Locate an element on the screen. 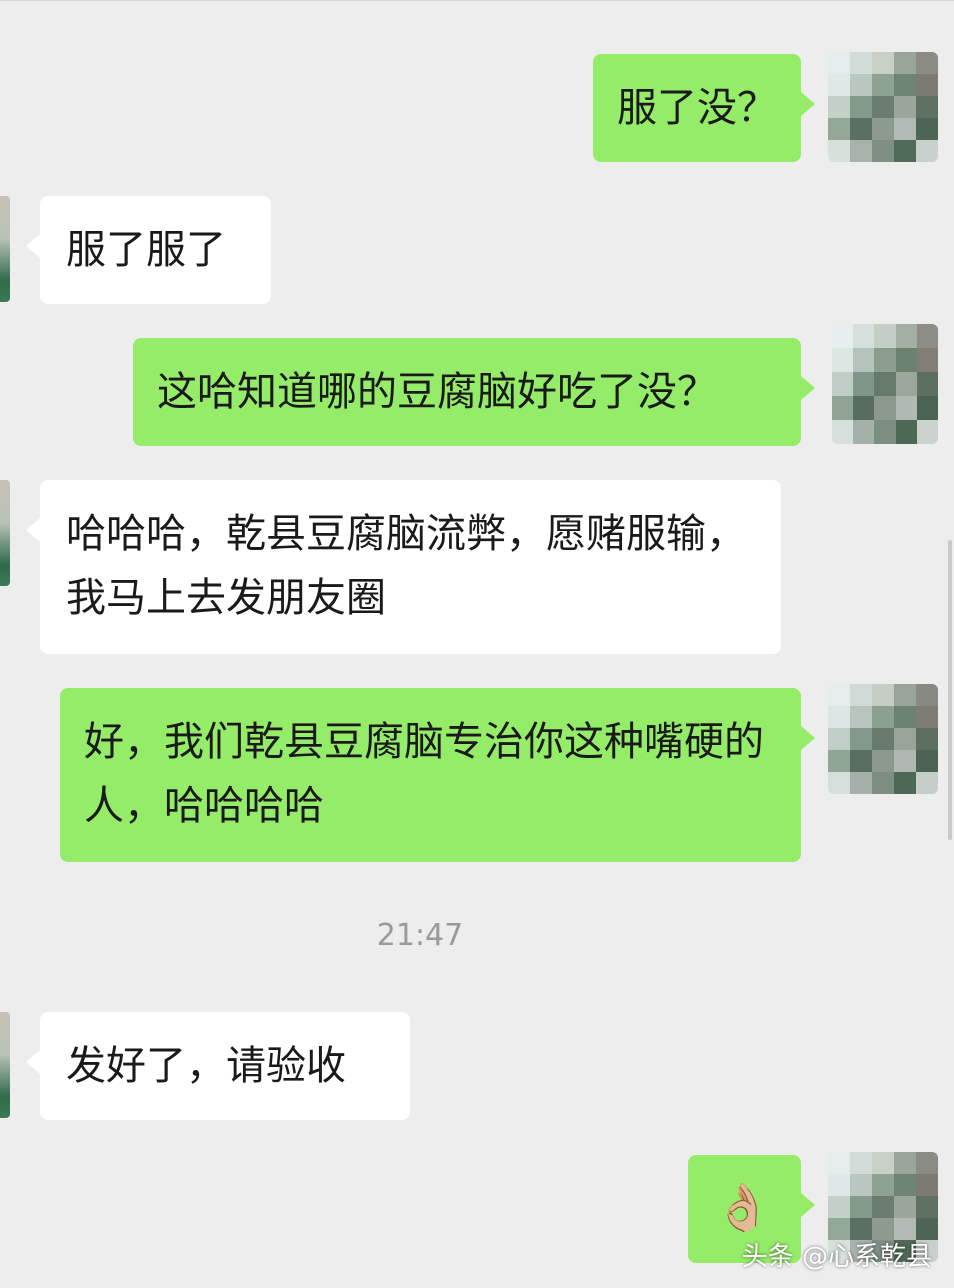  message-bubble-received: 哈哈哈，乾县豆腐脑流弊，愿赌服输，我马上去发朋友圈 is located at coordinates (403, 567).